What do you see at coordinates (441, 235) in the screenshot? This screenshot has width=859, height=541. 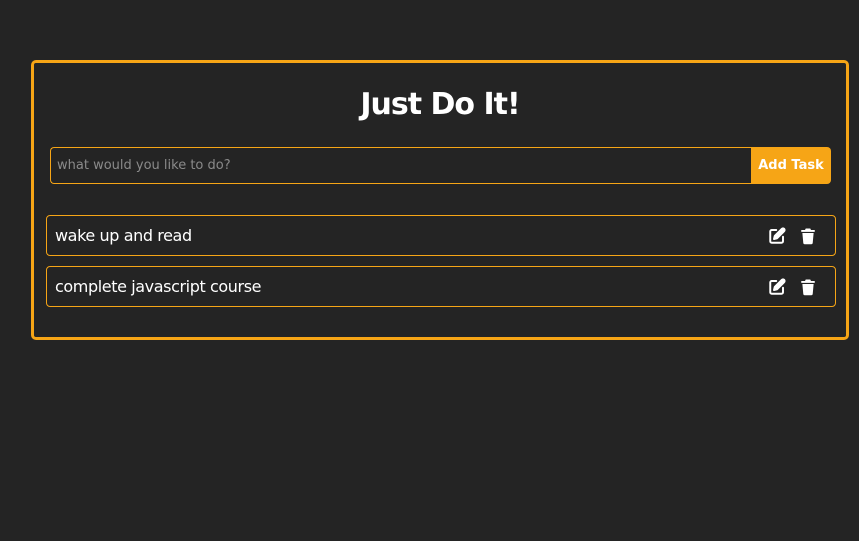 I see `task-item: wake up and read` at bounding box center [441, 235].